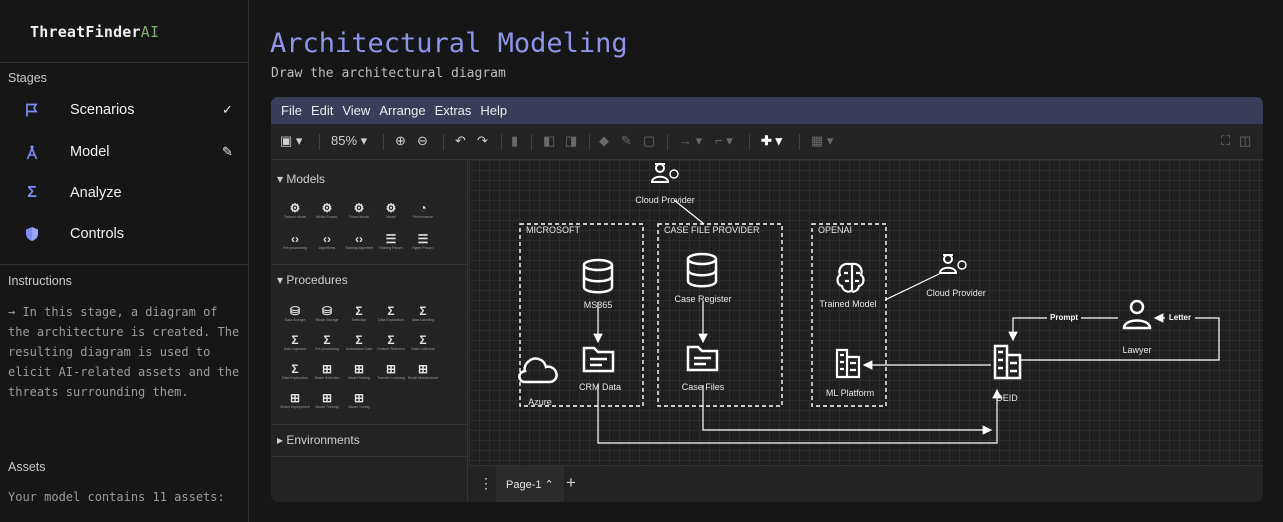  Describe the element at coordinates (327, 212) in the screenshot. I see `brain-icon: ⚙ Model Param.` at that location.